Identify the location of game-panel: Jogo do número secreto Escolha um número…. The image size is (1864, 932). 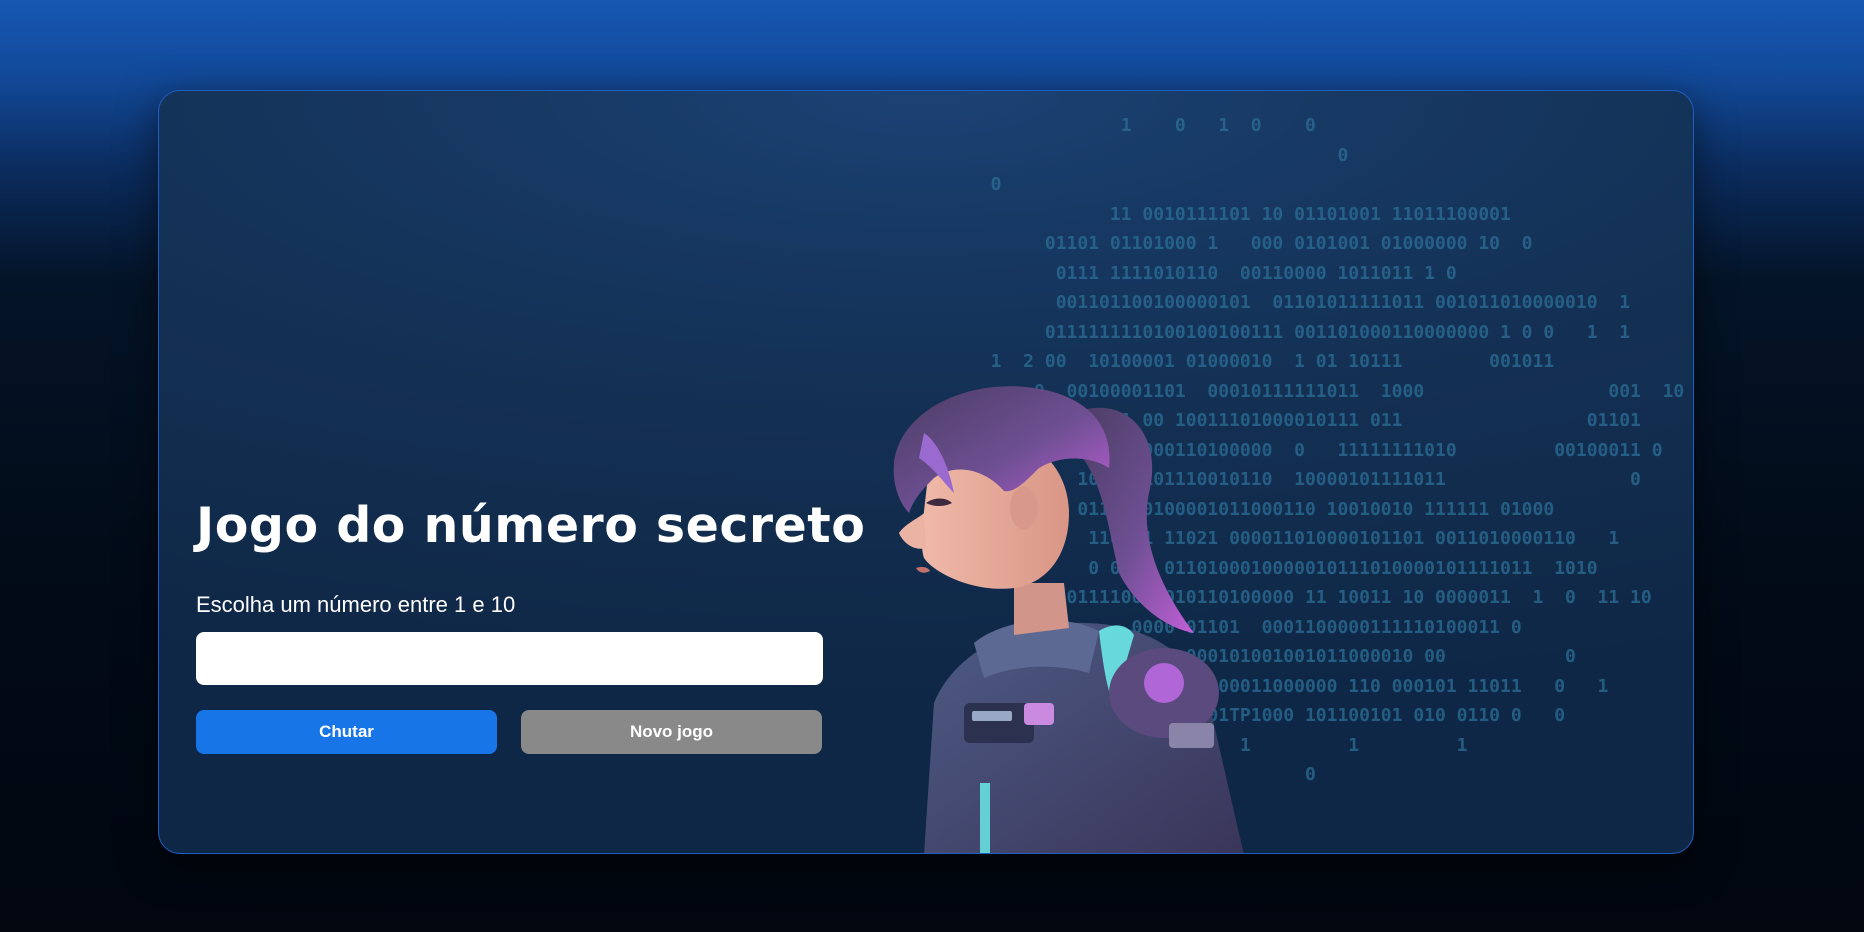
(531, 625).